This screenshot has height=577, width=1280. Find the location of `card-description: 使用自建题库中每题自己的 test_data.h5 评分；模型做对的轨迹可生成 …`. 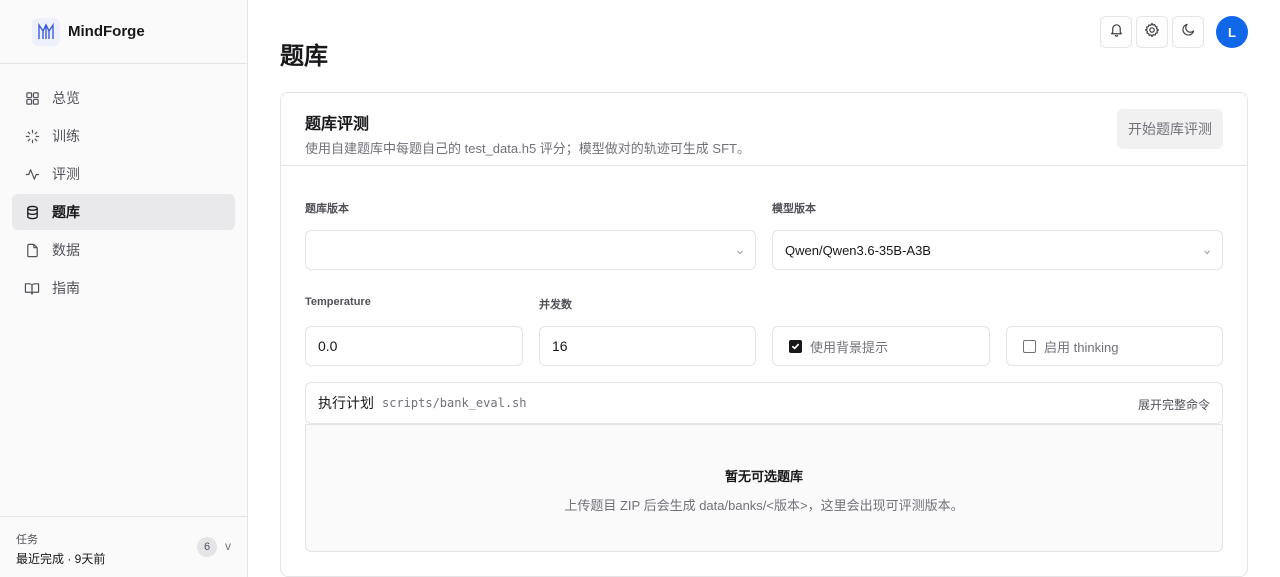

card-description: 使用自建题库中每题自己的 test_data.h5 评分；模型做对的轨迹可生成 … is located at coordinates (527, 148).